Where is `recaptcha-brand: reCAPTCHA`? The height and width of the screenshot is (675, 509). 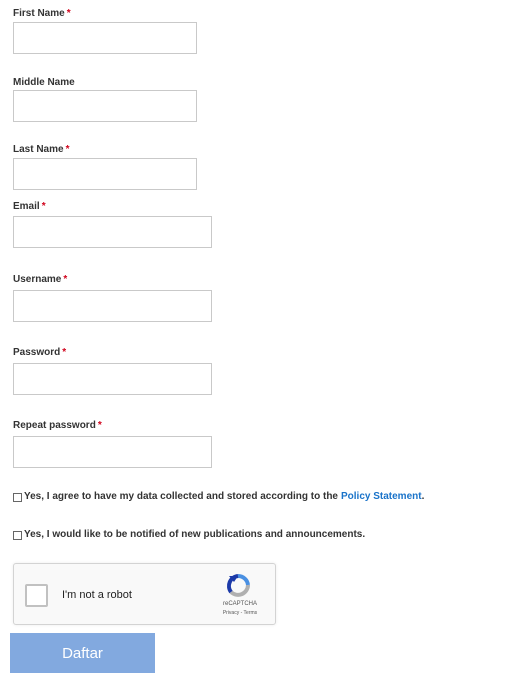
recaptcha-brand: reCAPTCHA is located at coordinates (239, 604).